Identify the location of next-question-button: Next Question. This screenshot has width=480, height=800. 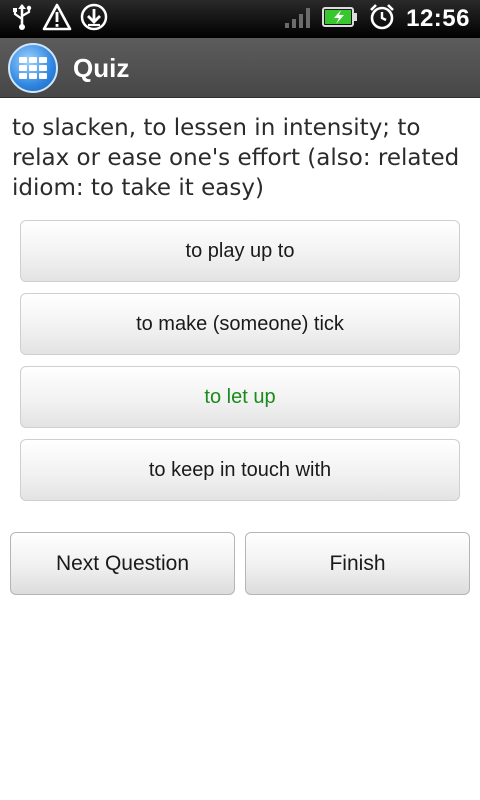
(122, 563).